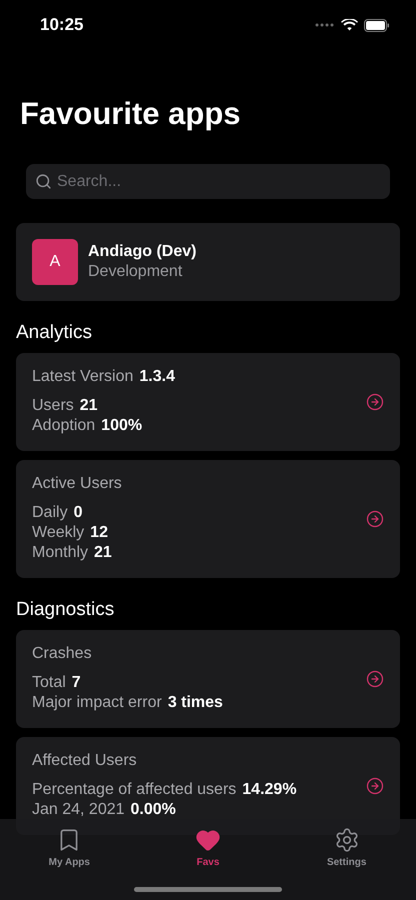  I want to click on stat-card: Latest Version 1.3.4 Users 21 Adoption 100%, so click(208, 402).